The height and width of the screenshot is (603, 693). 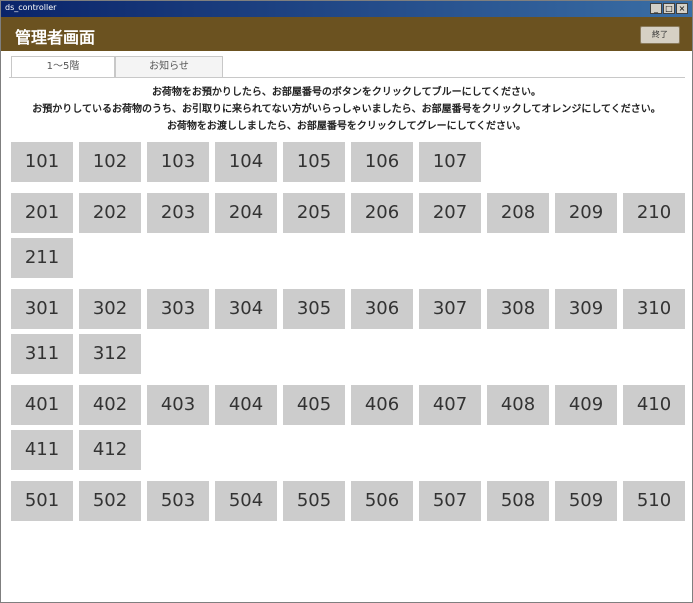 What do you see at coordinates (31, 7) in the screenshot?
I see `window-title: ds_controller` at bounding box center [31, 7].